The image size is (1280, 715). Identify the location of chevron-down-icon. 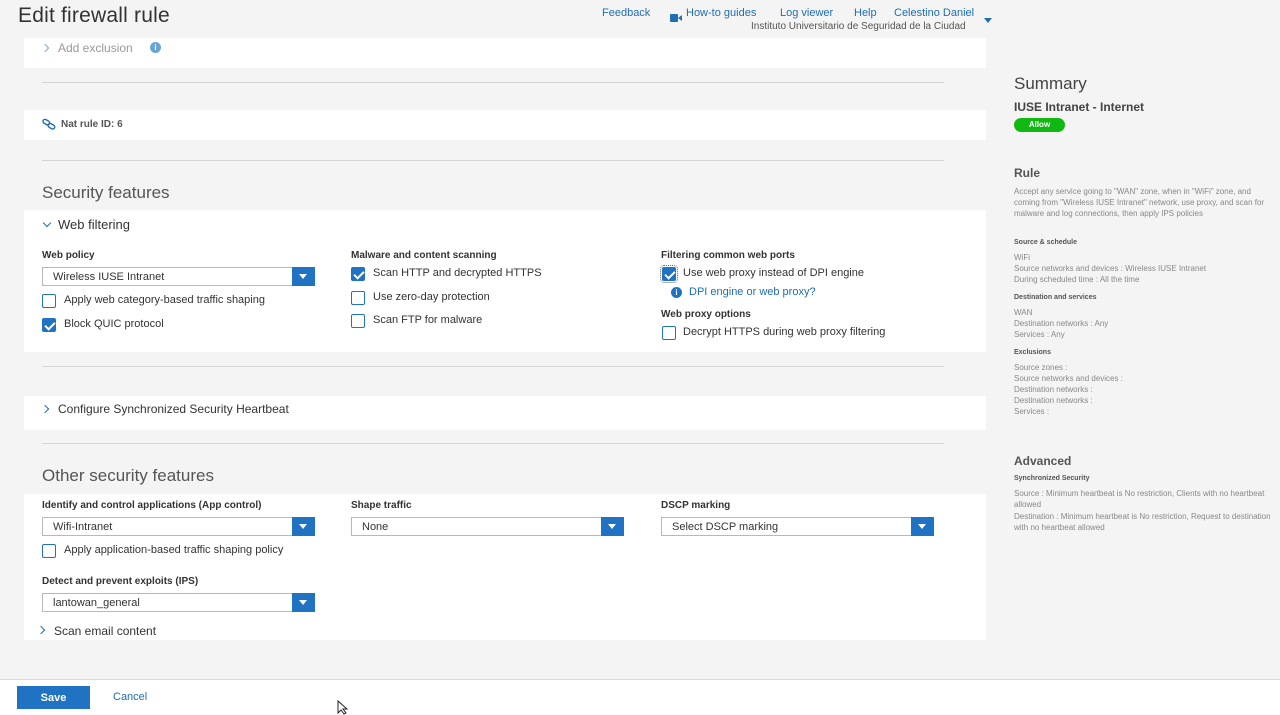
(47, 223).